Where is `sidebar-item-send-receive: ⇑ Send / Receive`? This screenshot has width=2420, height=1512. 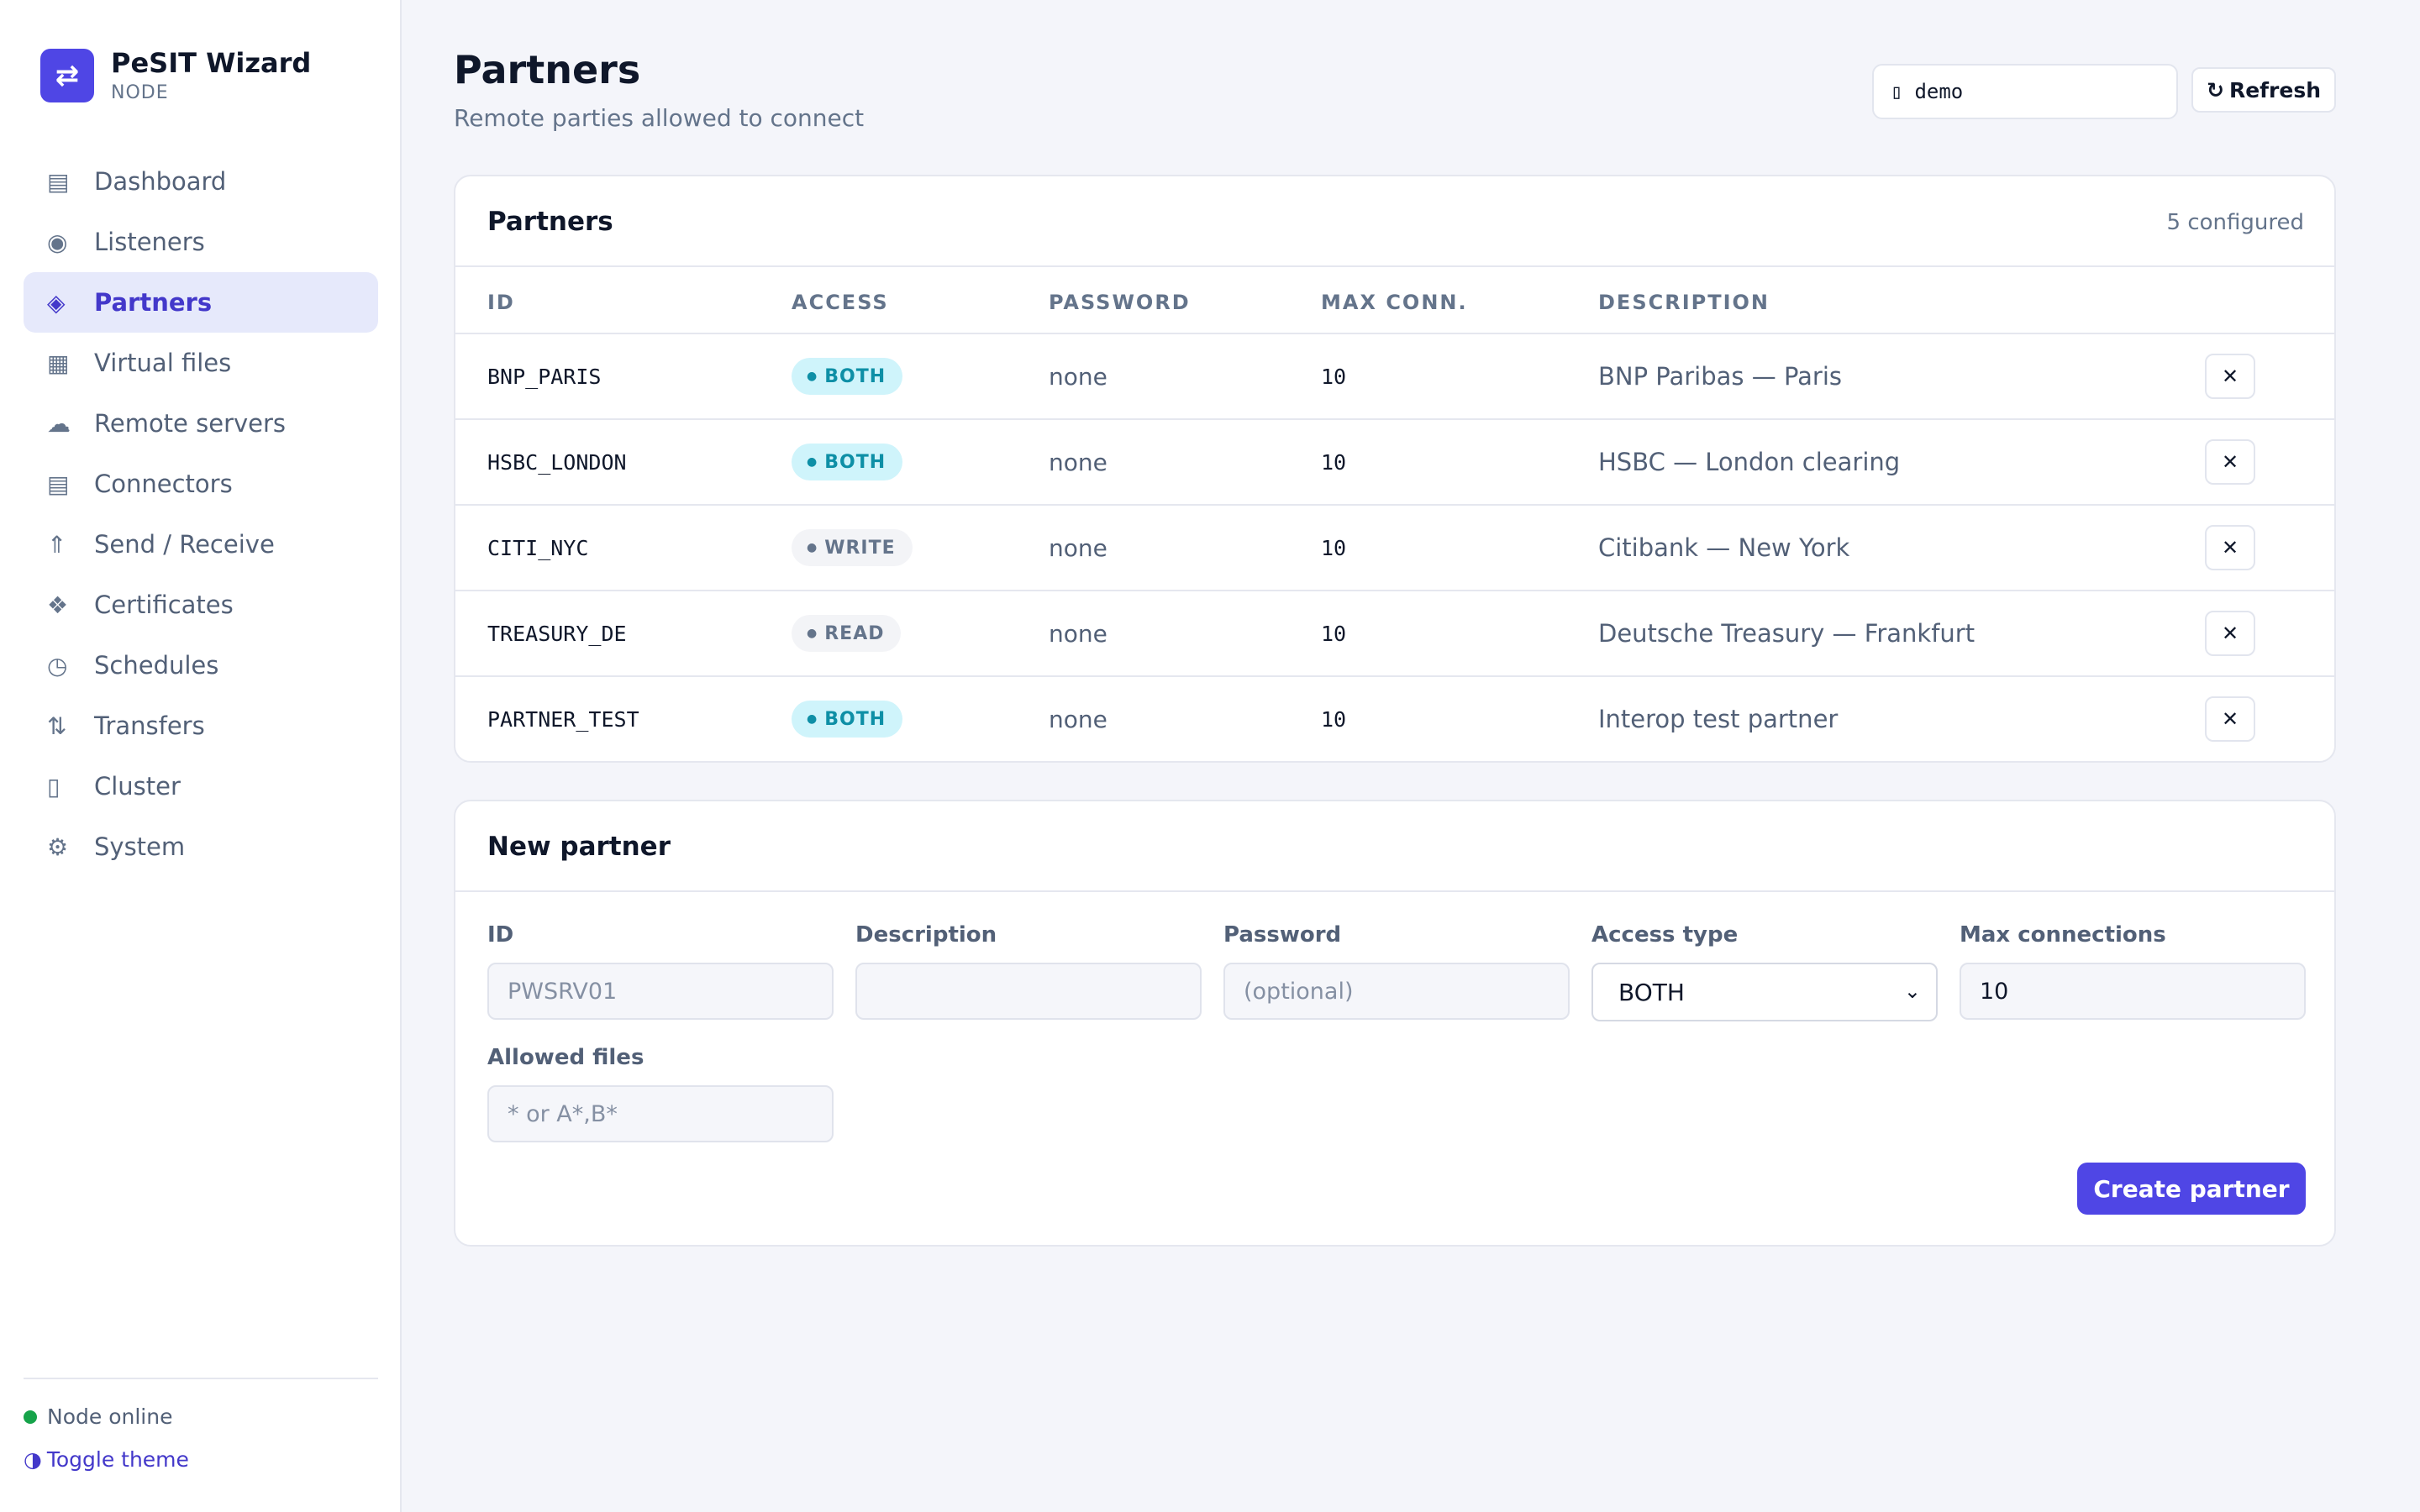 sidebar-item-send-receive: ⇑ Send / Receive is located at coordinates (201, 544).